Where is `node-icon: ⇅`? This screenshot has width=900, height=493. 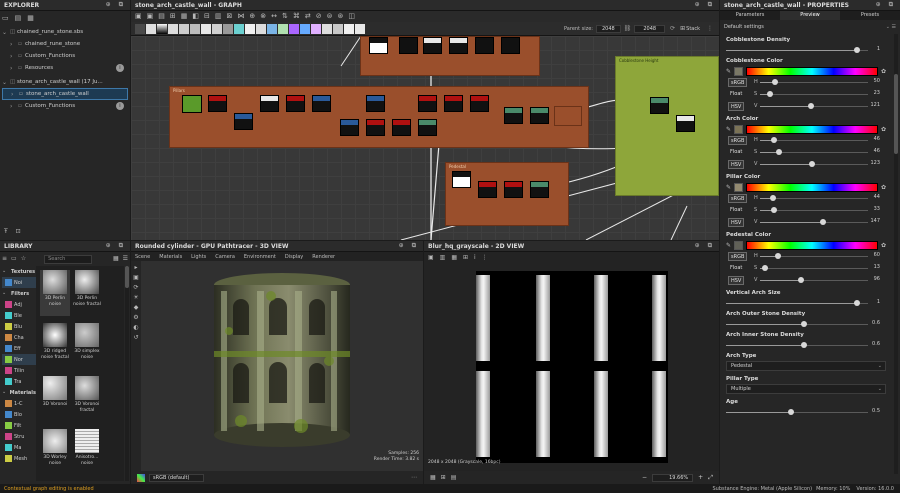
node-icon: ⇅ is located at coordinates (285, 16).